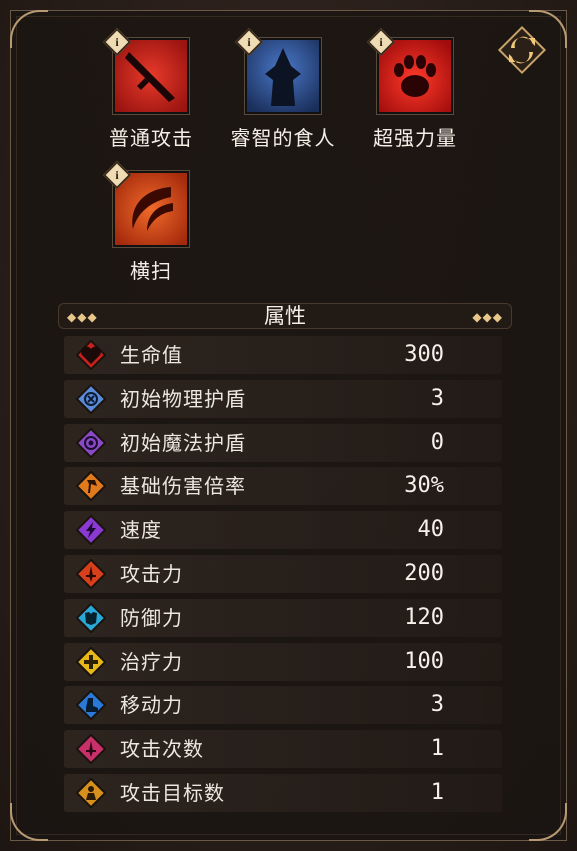 The height and width of the screenshot is (851, 577). What do you see at coordinates (283, 662) in the screenshot?
I see `stat-row: 治疗力 100` at bounding box center [283, 662].